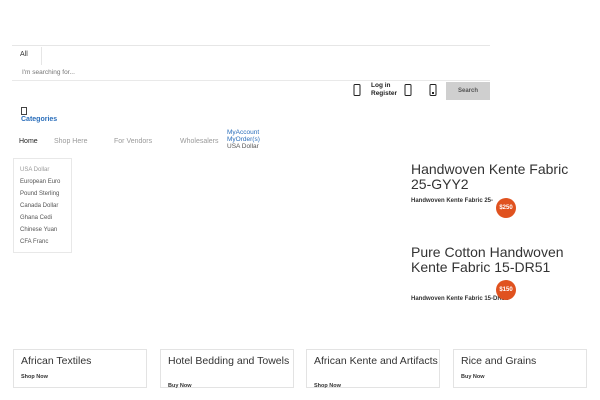 The image size is (600, 400). What do you see at coordinates (229, 361) in the screenshot?
I see `card-title: Hotel Bedding and Towels` at bounding box center [229, 361].